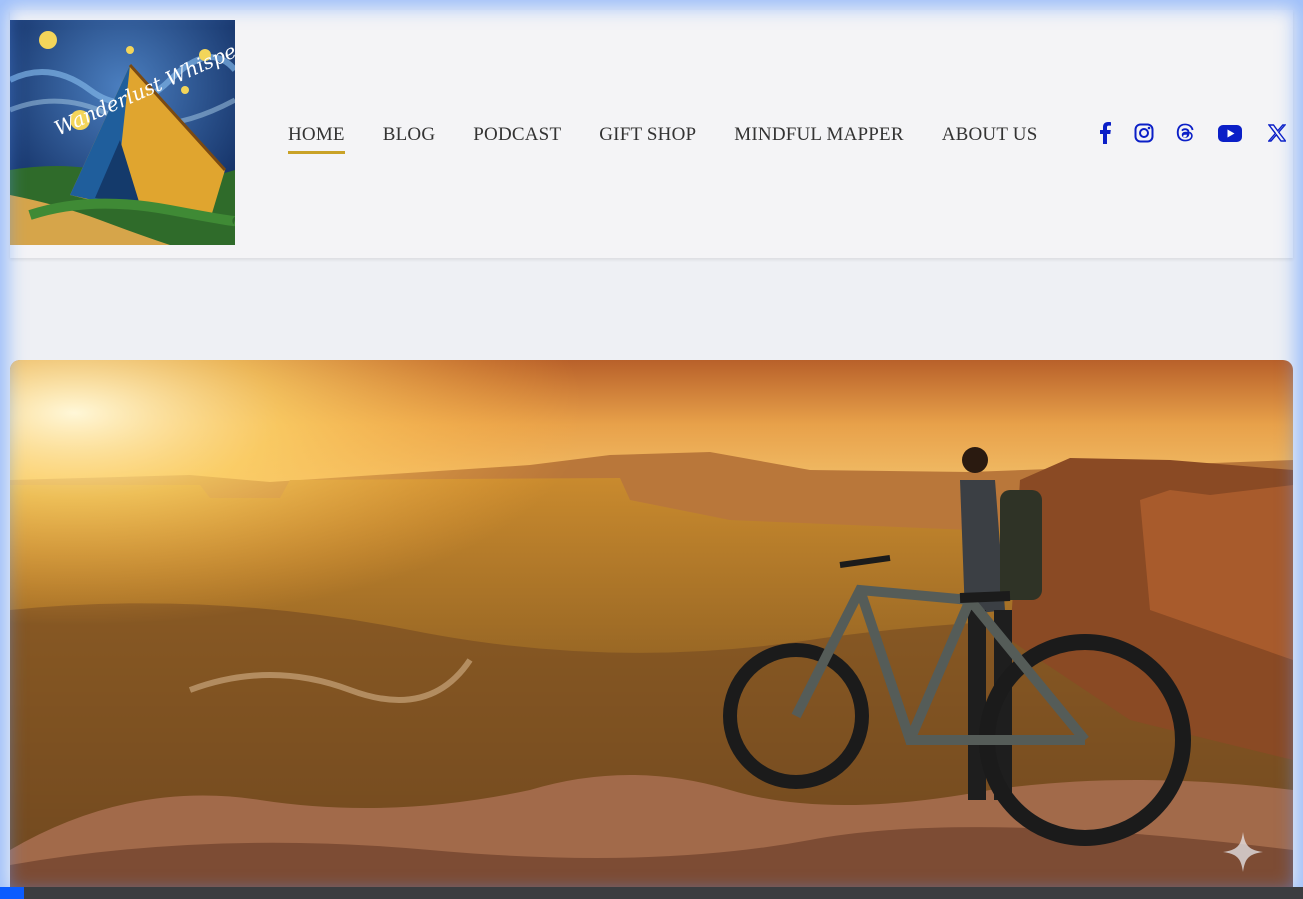  I want to click on site-logo: Wanderlust Whispers, so click(122, 132).